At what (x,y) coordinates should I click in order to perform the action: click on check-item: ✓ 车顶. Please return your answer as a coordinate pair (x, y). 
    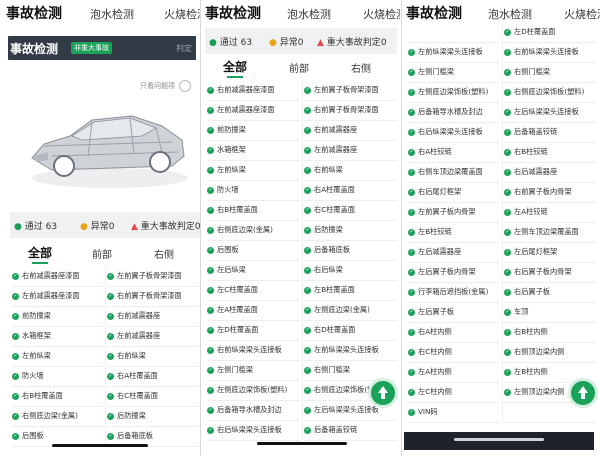
    Looking at the image, I should click on (550, 312).